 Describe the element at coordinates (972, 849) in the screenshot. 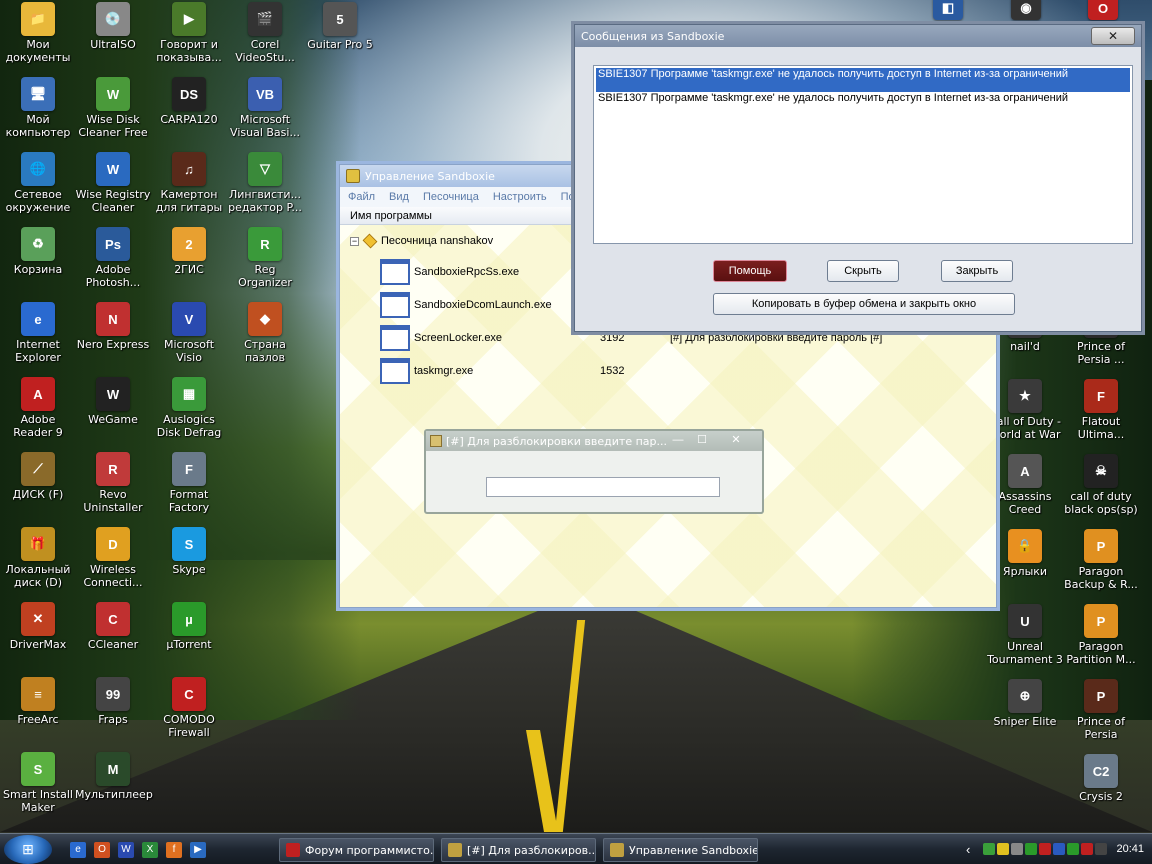

I see `tray-expand-icon: ‹` at that location.